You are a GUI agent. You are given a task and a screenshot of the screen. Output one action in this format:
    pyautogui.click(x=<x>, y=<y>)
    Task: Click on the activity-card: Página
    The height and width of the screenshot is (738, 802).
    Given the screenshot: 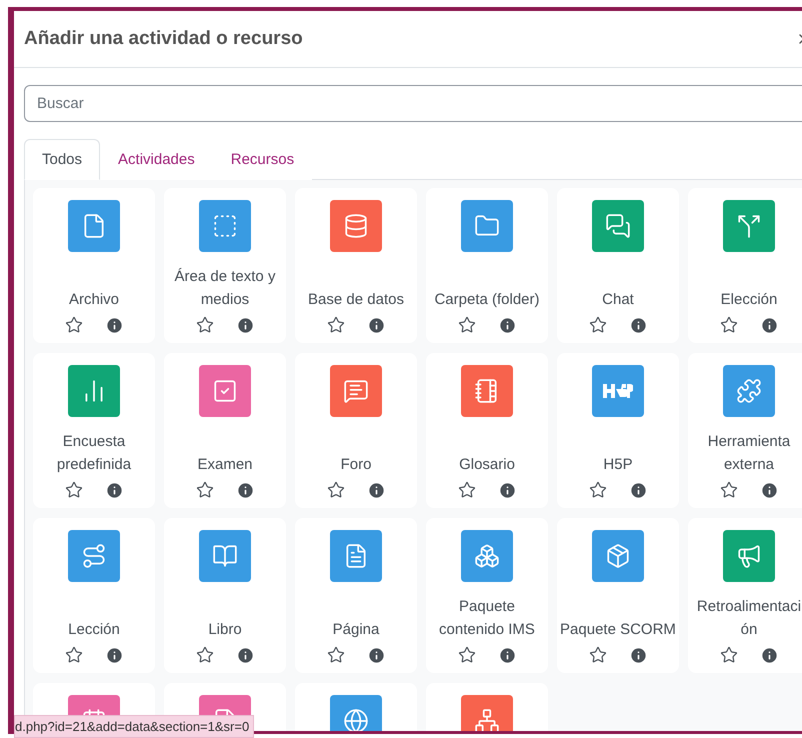 What is the action you would take?
    pyautogui.click(x=356, y=595)
    